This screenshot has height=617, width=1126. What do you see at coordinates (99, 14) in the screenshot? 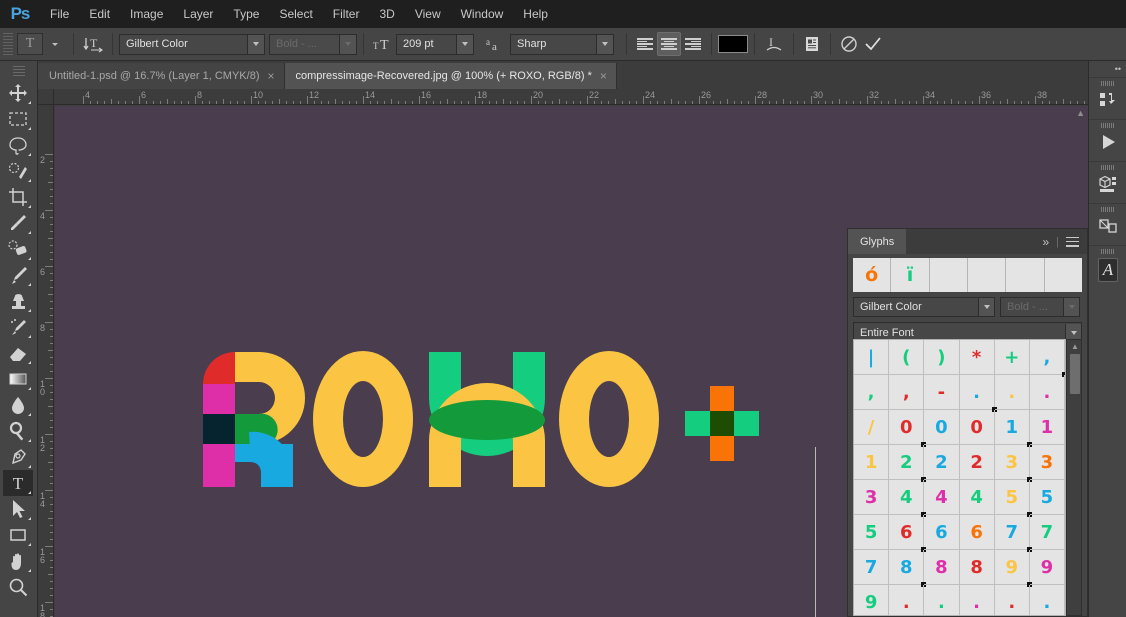
I see `menu-item-edit: Edit` at bounding box center [99, 14].